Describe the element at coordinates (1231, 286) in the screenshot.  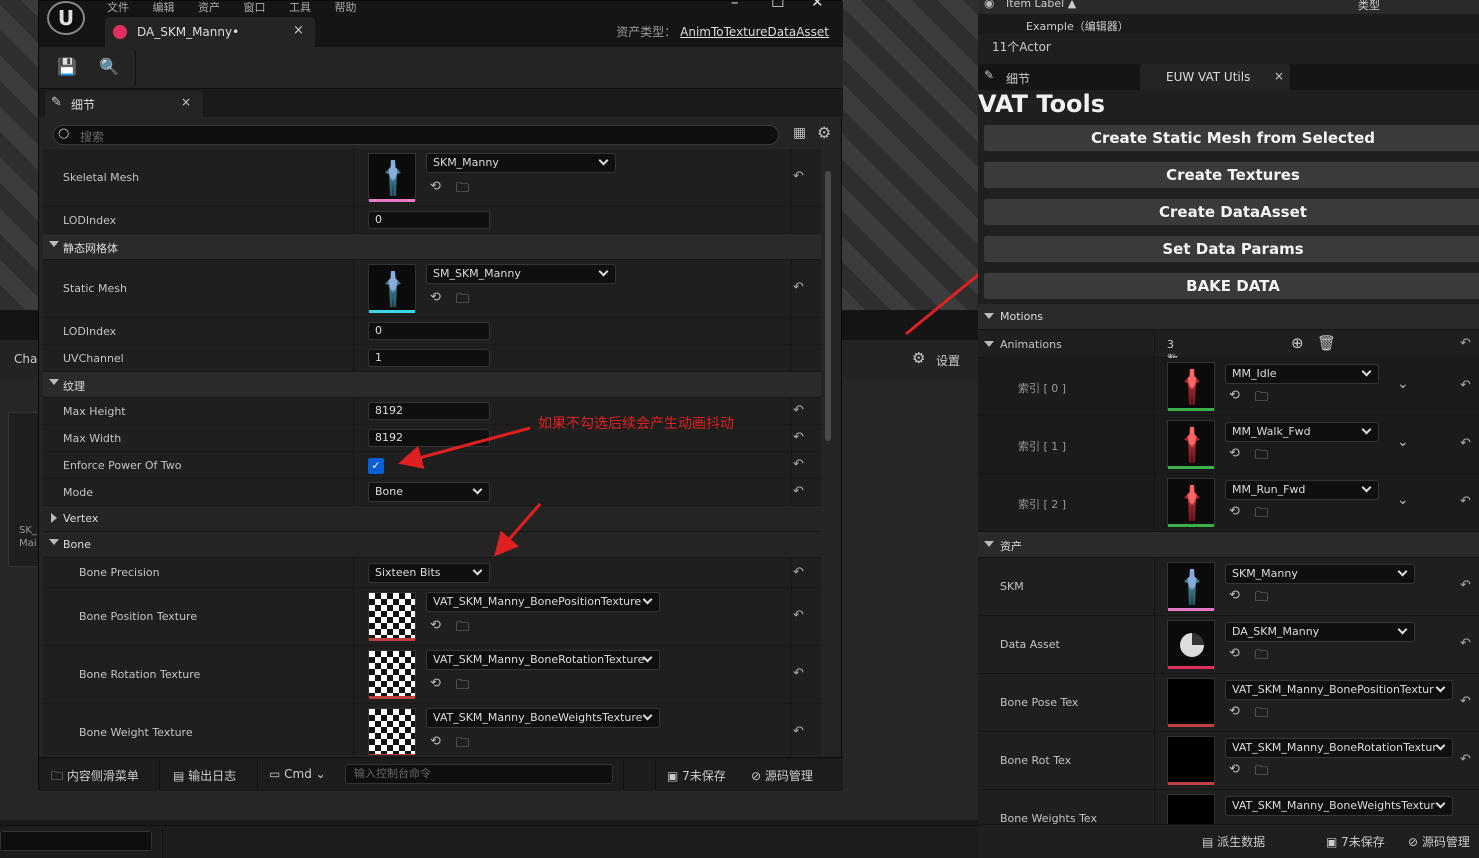
I see `bake-data-button: BAKE DATA` at that location.